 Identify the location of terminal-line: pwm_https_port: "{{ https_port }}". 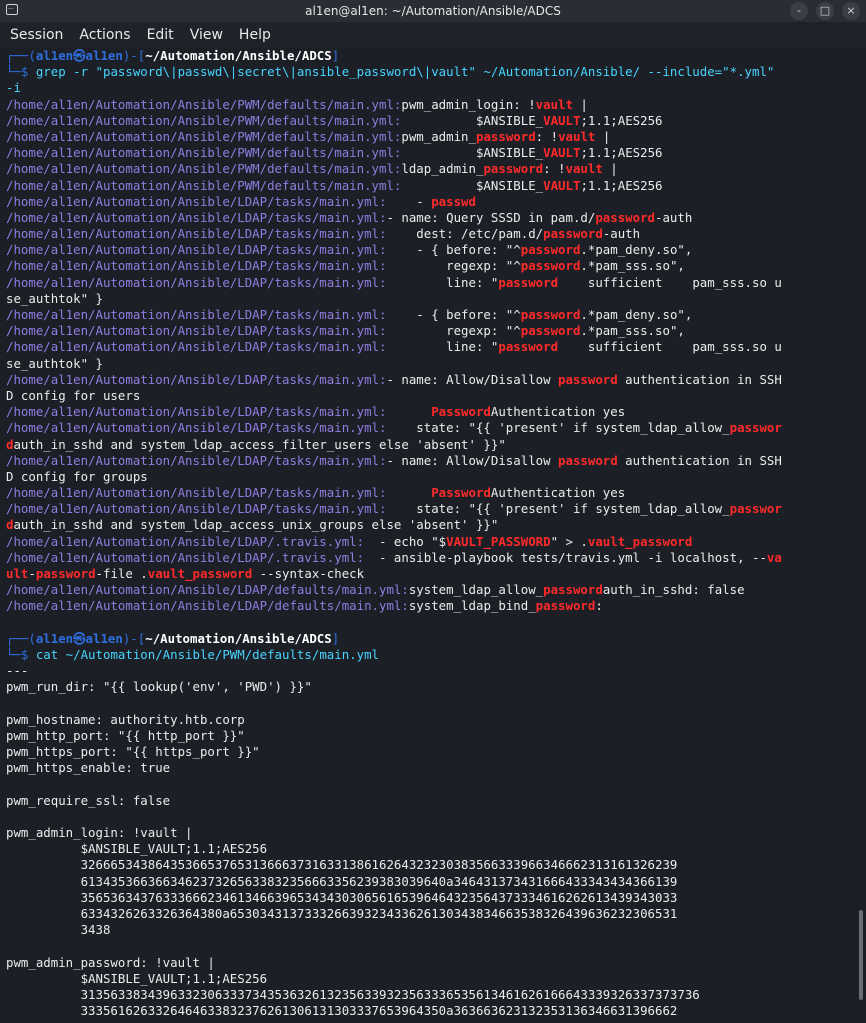
(436, 752).